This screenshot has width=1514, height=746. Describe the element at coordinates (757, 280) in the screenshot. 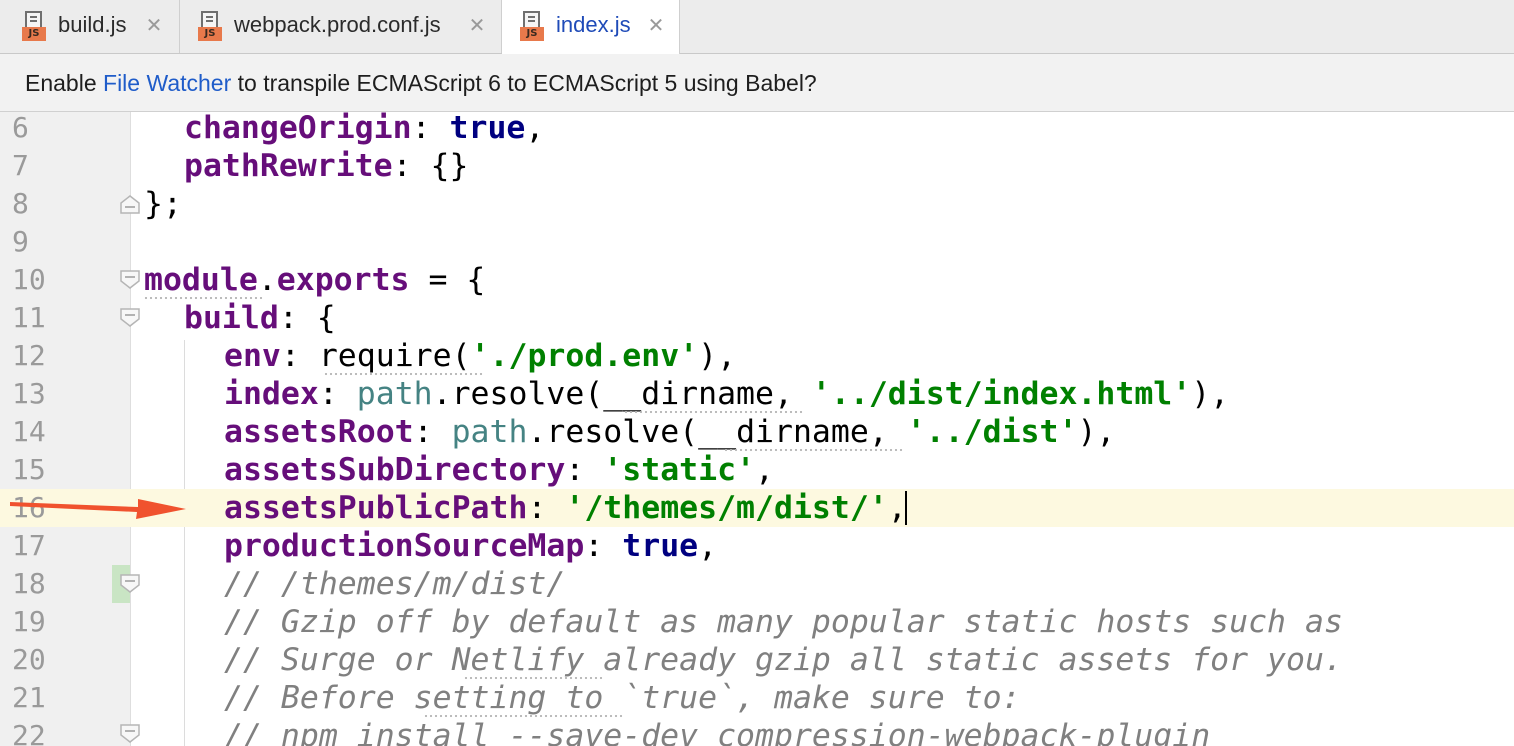

I see `code-line: 10 module.exports = {` at that location.